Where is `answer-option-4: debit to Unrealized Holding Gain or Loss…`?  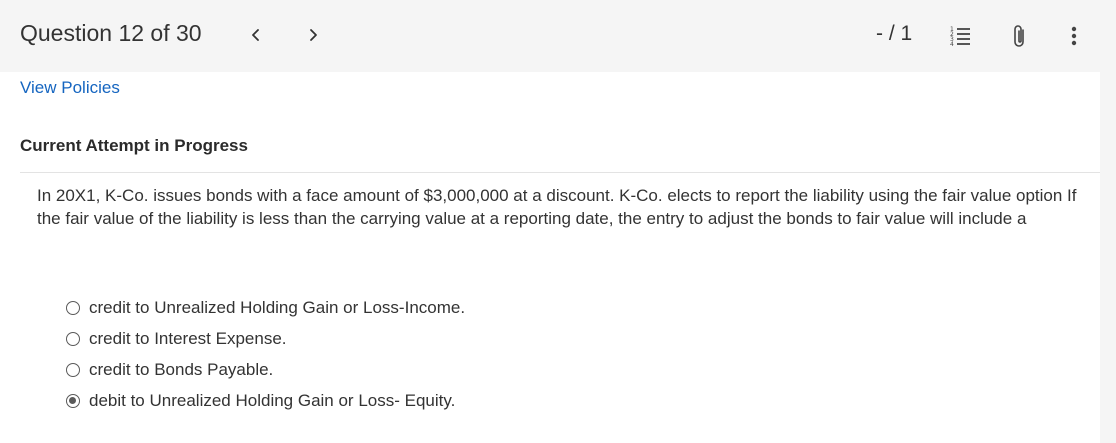 answer-option-4: debit to Unrealized Holding Gain or Loss… is located at coordinates (265, 400).